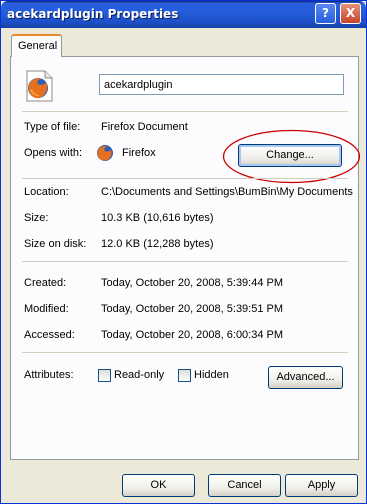 The height and width of the screenshot is (504, 367). I want to click on size-on-disk-label: Size on disk:, so click(55, 244).